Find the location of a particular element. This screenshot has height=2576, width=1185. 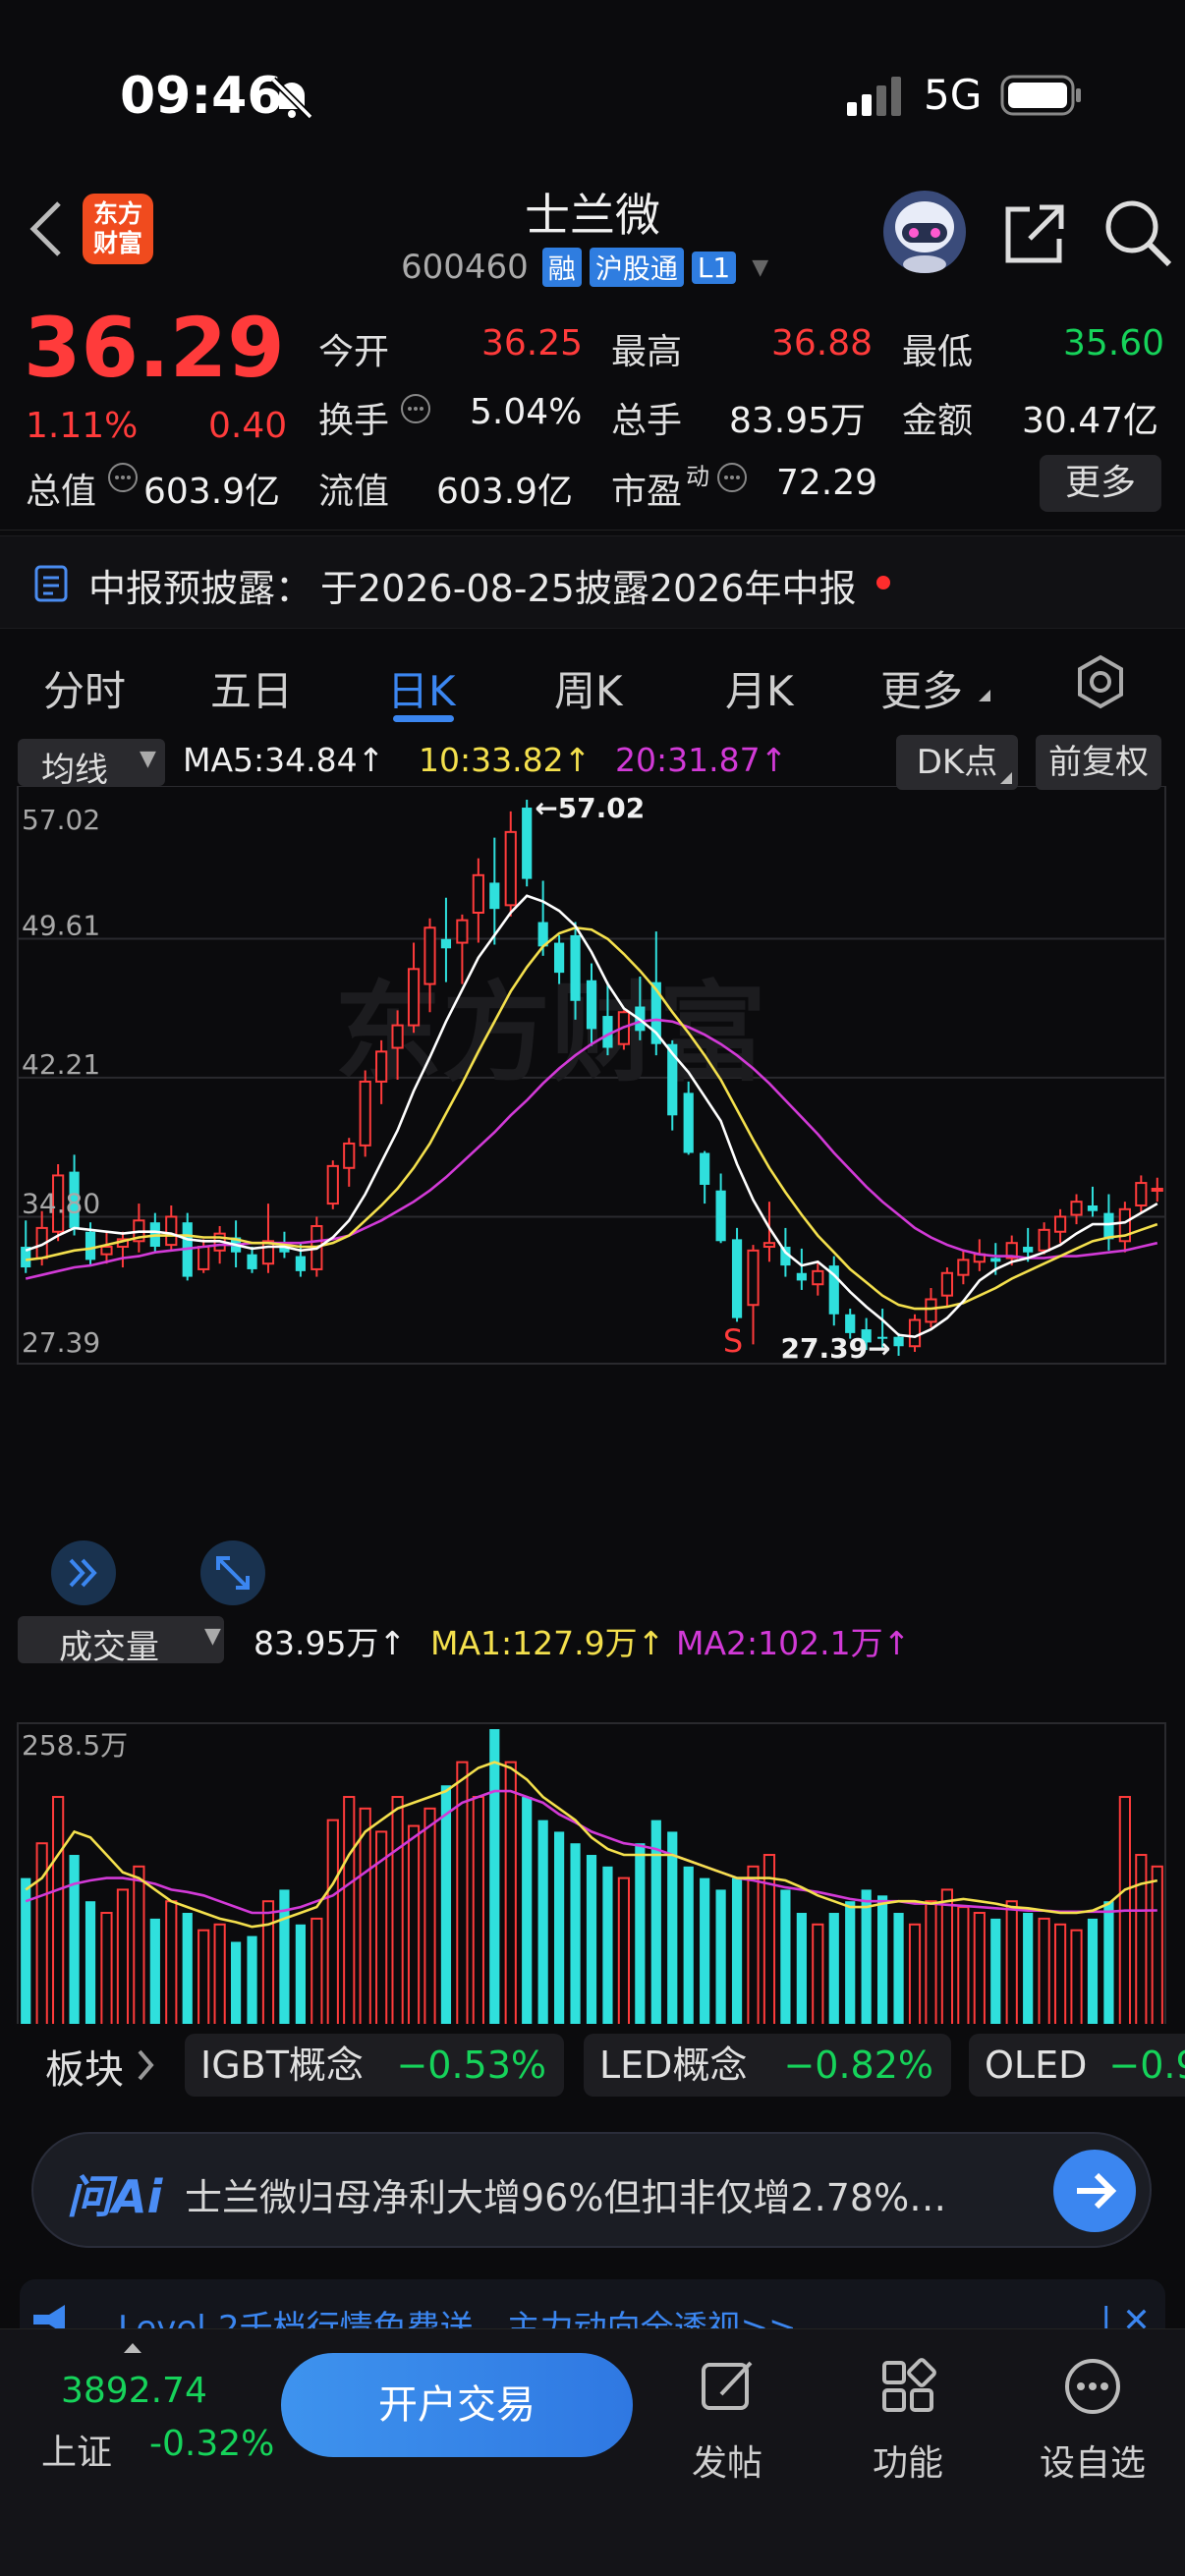

sector-pill: IGBT概念 −0.53% is located at coordinates (375, 2065).